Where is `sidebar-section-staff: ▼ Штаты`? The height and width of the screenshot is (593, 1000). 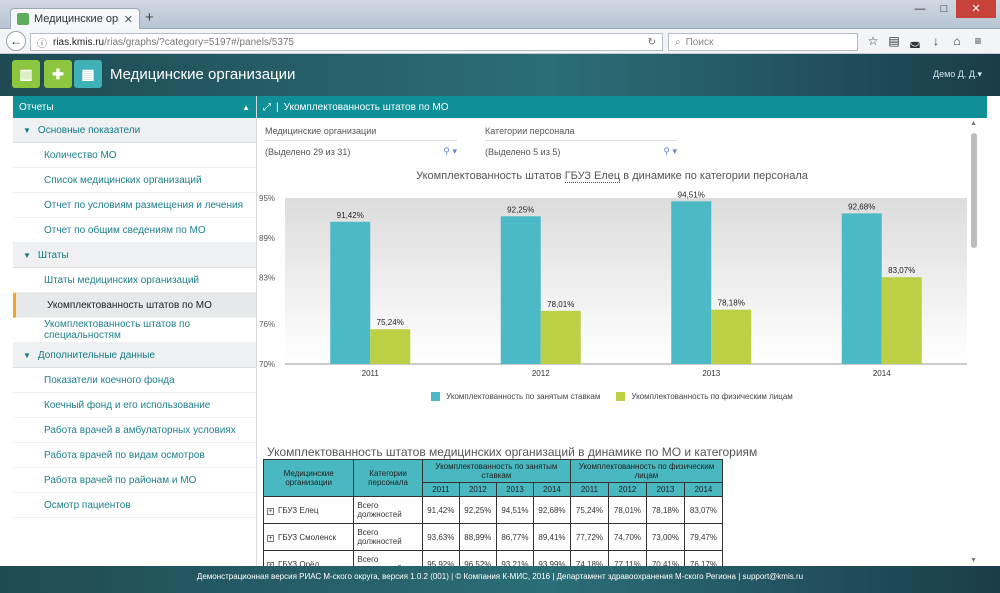
sidebar-section-staff: ▼ Штаты is located at coordinates (134, 255).